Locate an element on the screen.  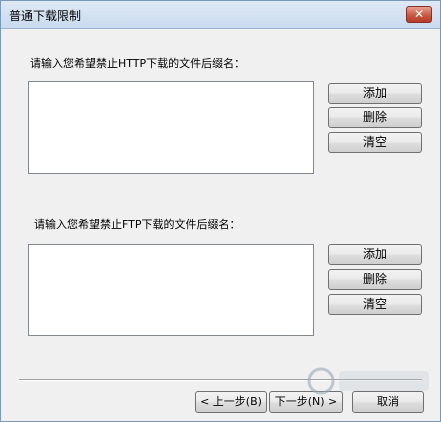
close-button: ✕ is located at coordinates (419, 14).